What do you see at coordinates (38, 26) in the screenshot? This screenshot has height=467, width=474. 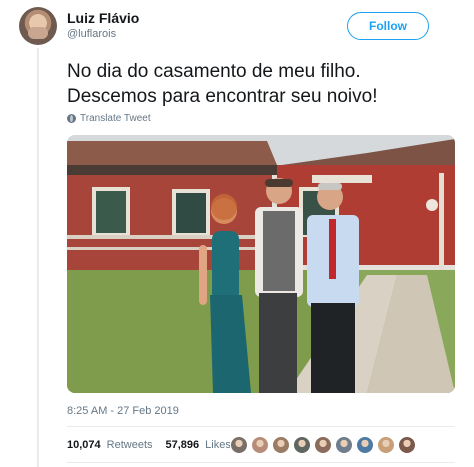 I see `user-avatar` at bounding box center [38, 26].